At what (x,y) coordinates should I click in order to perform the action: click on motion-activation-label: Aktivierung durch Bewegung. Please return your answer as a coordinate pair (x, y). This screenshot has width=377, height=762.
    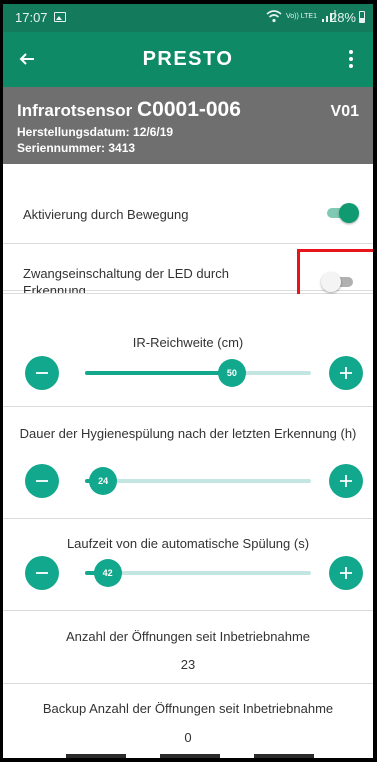
    Looking at the image, I should click on (106, 214).